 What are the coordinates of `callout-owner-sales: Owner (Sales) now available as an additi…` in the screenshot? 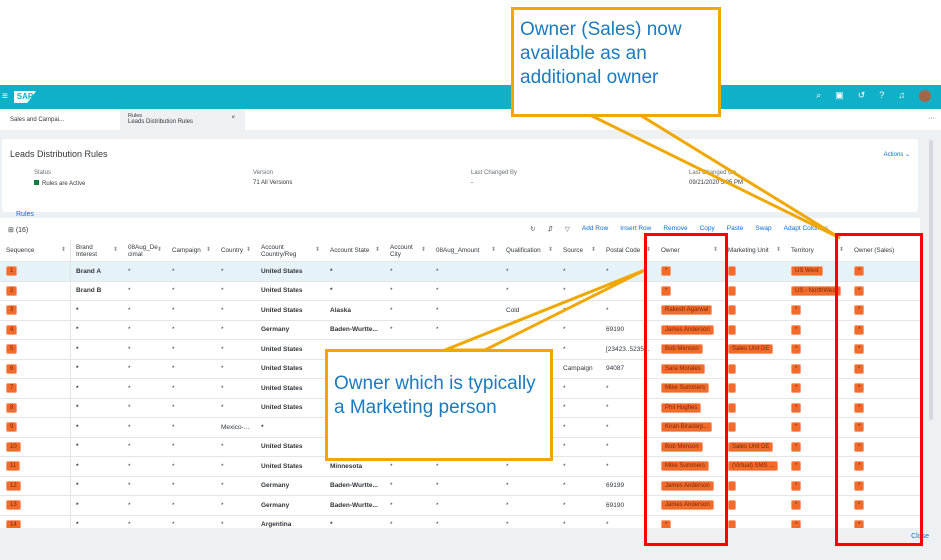 It's located at (616, 62).